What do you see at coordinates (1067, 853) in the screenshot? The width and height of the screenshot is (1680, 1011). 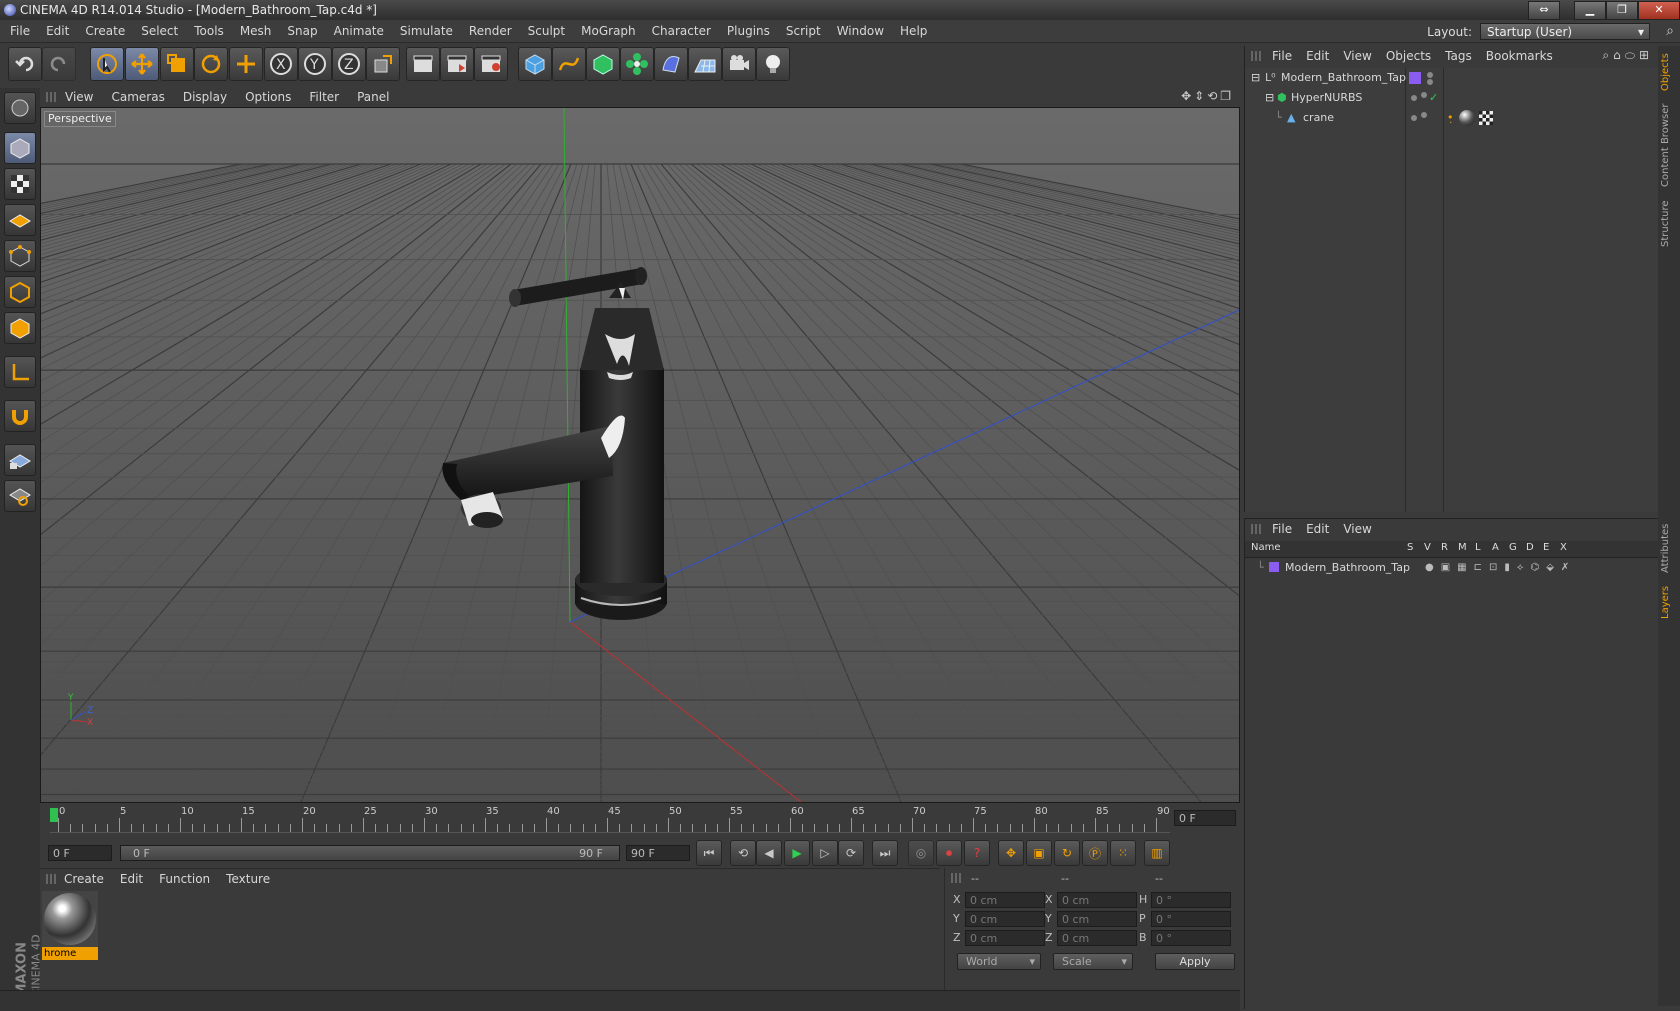 I see `record-rotation-button: ↻` at bounding box center [1067, 853].